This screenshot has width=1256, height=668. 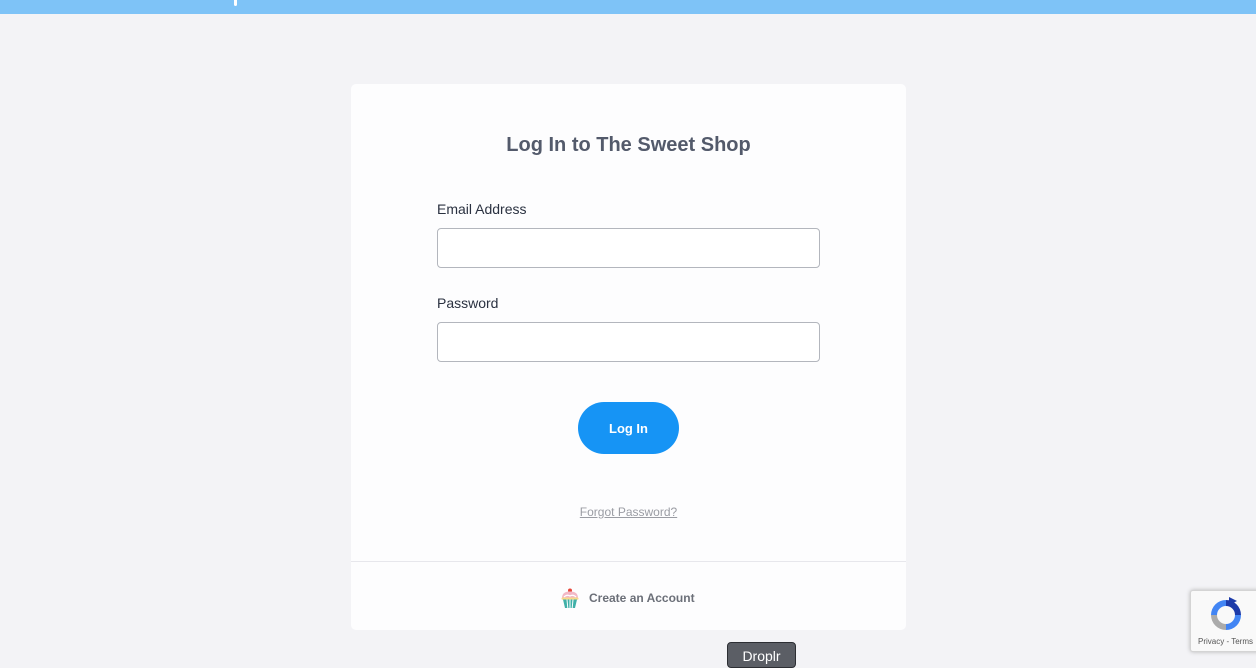 What do you see at coordinates (628, 428) in the screenshot?
I see `login-button: Log In` at bounding box center [628, 428].